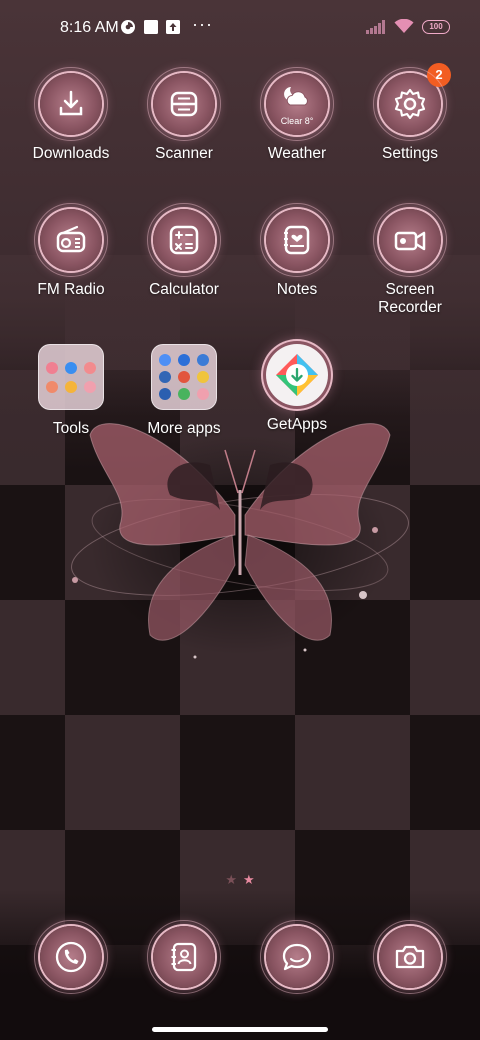  I want to click on getapps-icon, so click(297, 375).